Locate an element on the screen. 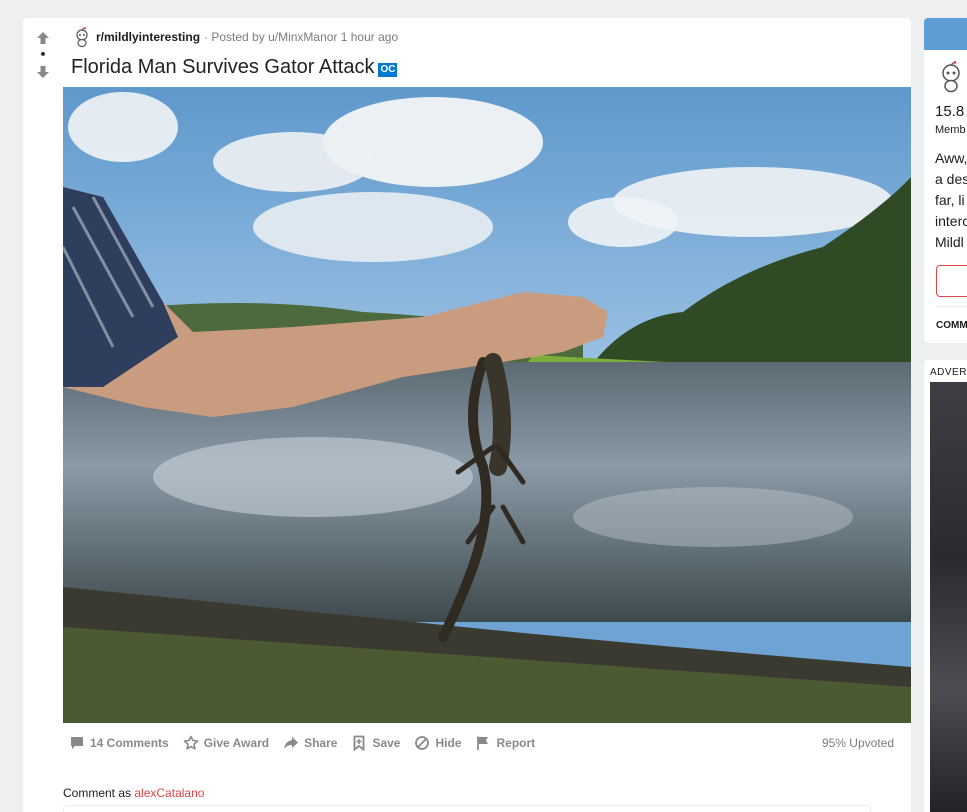 Image resolution: width=967 pixels, height=812 pixels. share-icon is located at coordinates (291, 743).